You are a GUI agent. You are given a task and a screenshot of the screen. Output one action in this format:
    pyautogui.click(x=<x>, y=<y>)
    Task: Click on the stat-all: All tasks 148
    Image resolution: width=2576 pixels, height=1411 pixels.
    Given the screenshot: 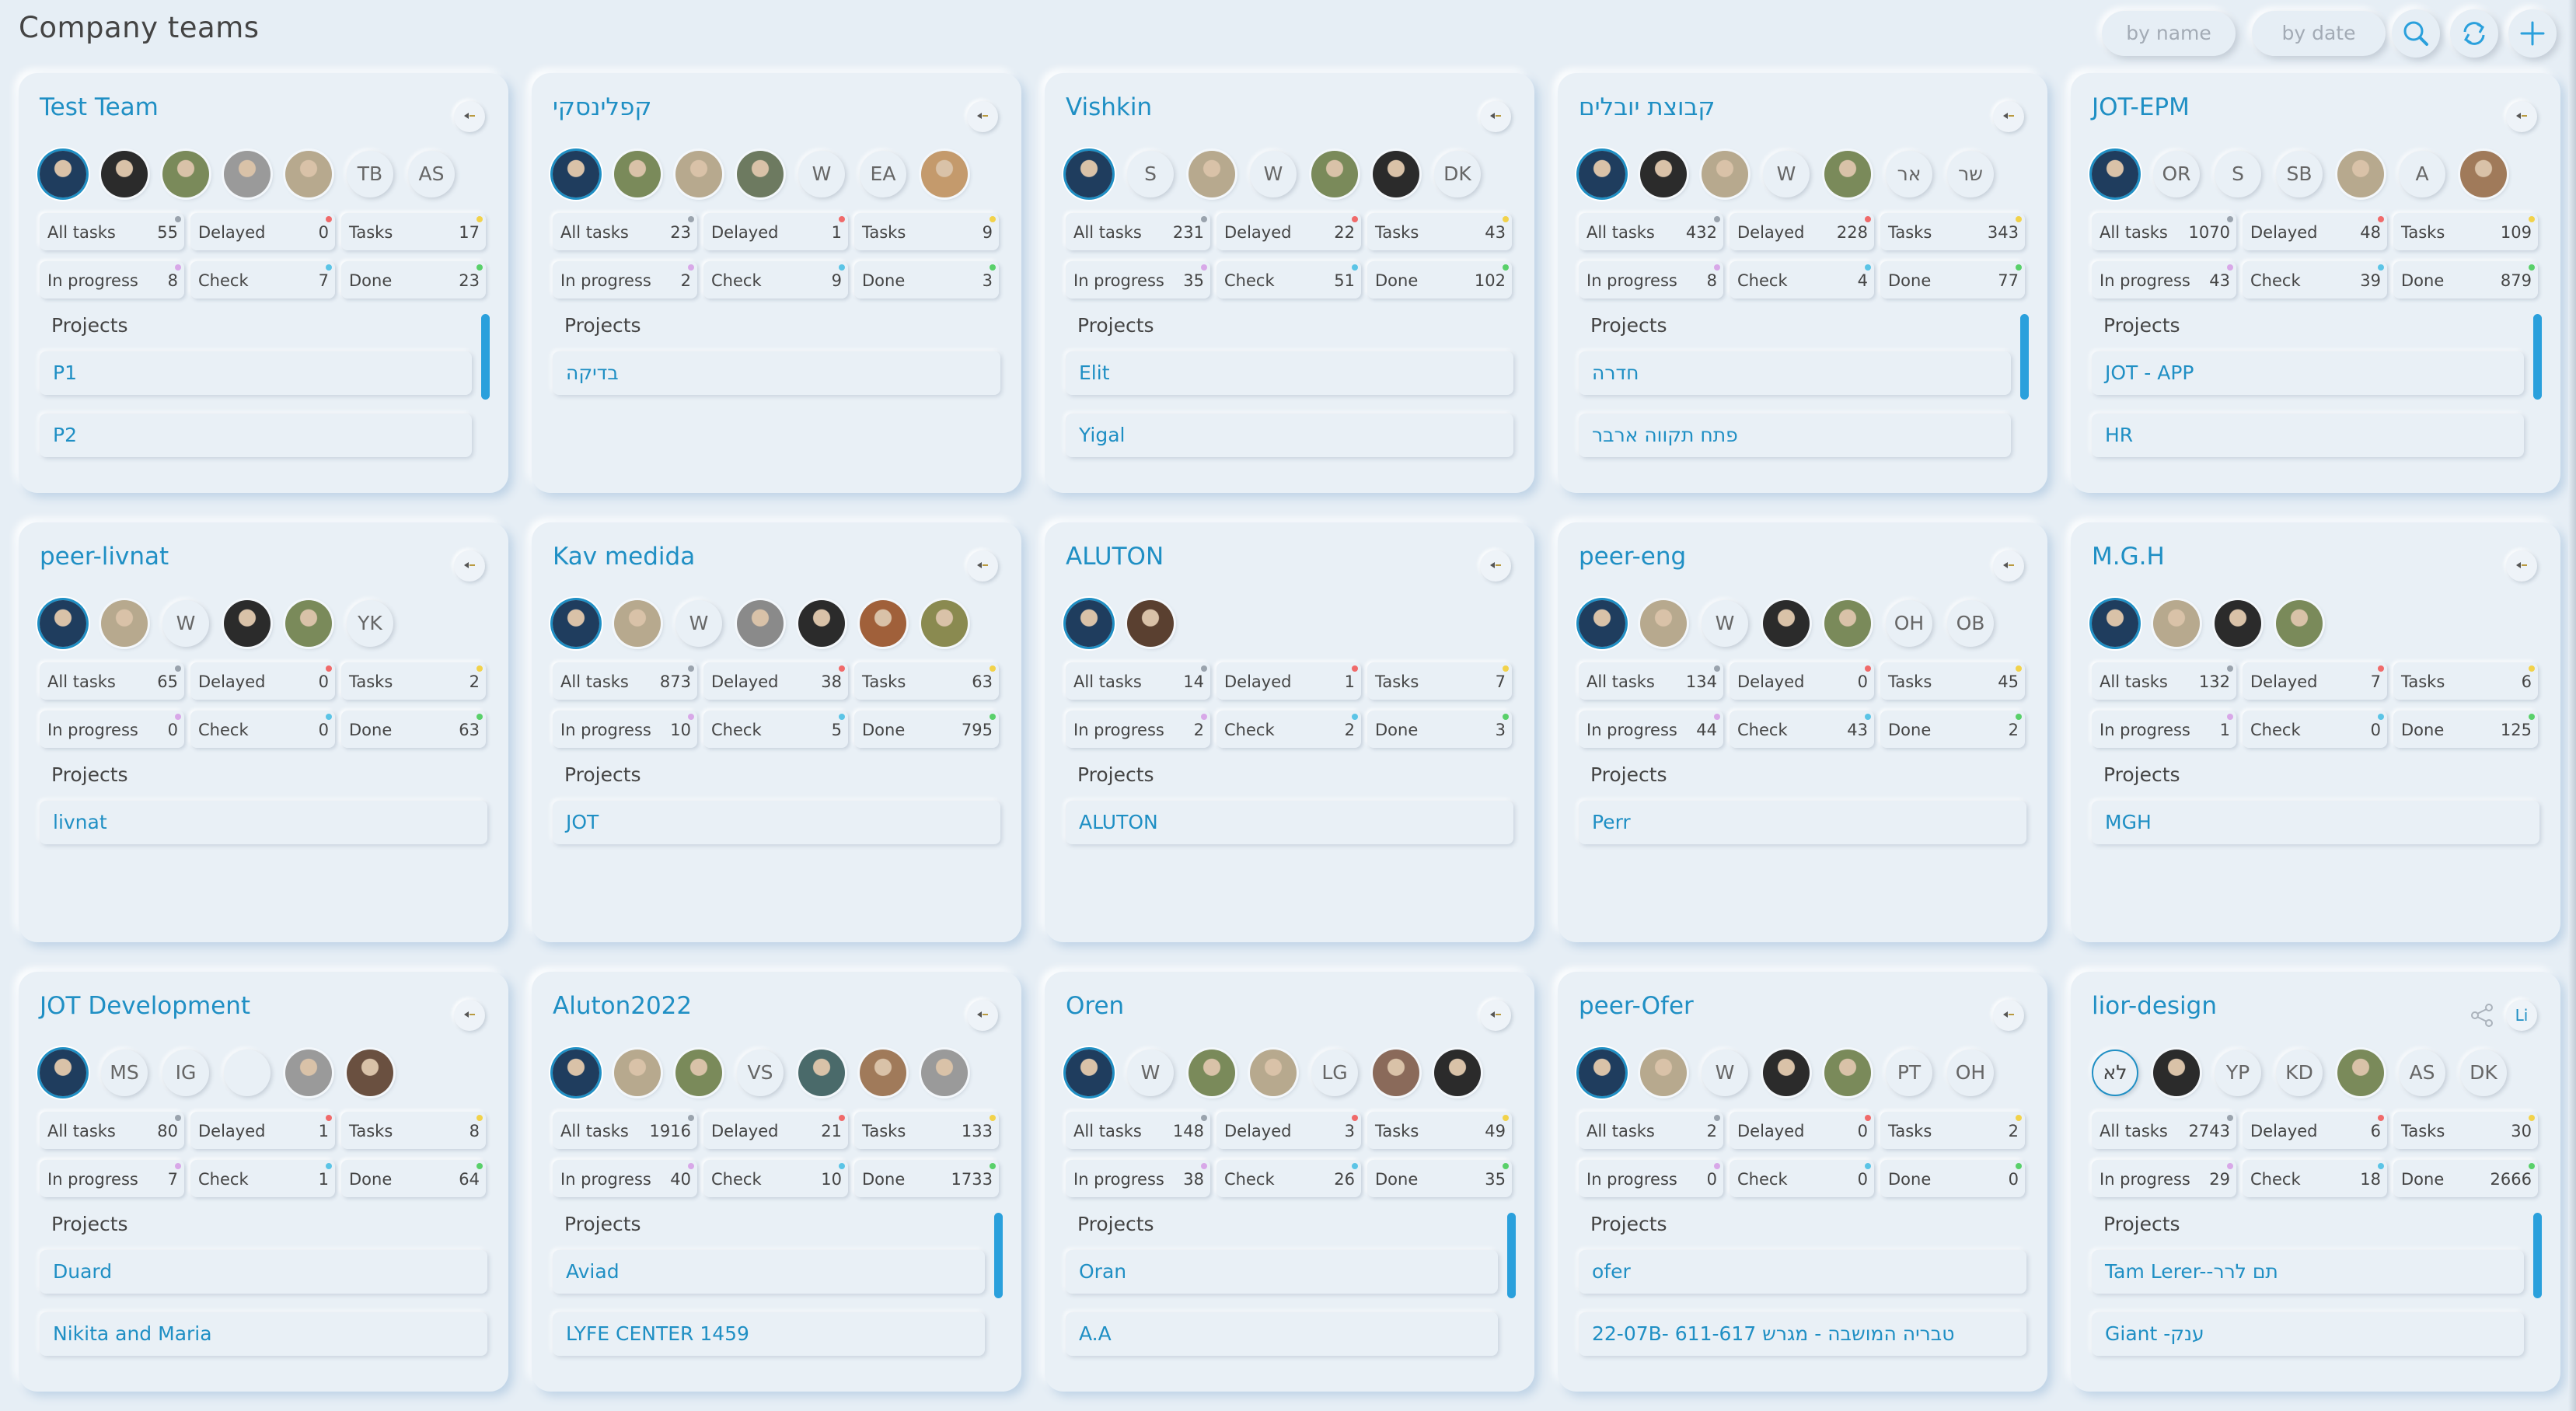 What is the action you would take?
    pyautogui.click(x=1138, y=1130)
    